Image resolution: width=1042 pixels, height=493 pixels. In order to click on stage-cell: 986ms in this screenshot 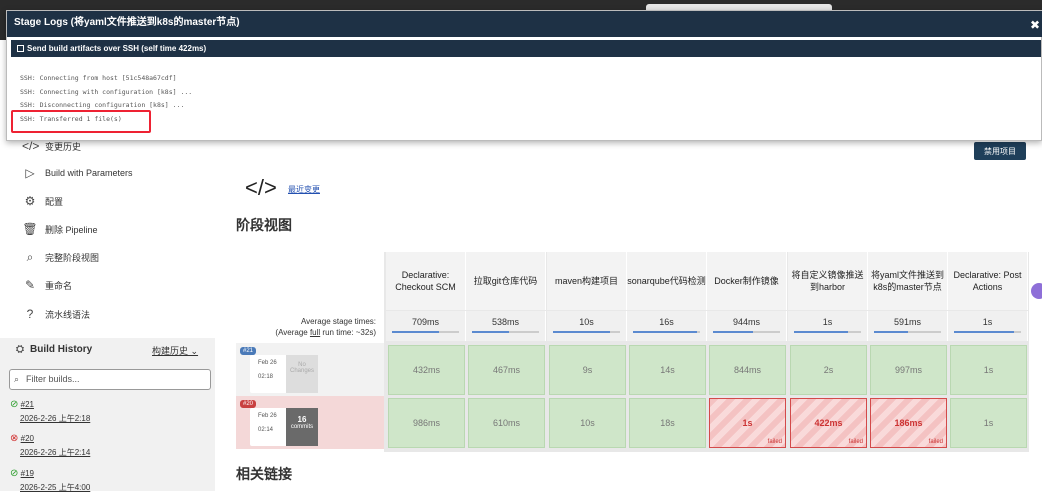, I will do `click(426, 423)`.